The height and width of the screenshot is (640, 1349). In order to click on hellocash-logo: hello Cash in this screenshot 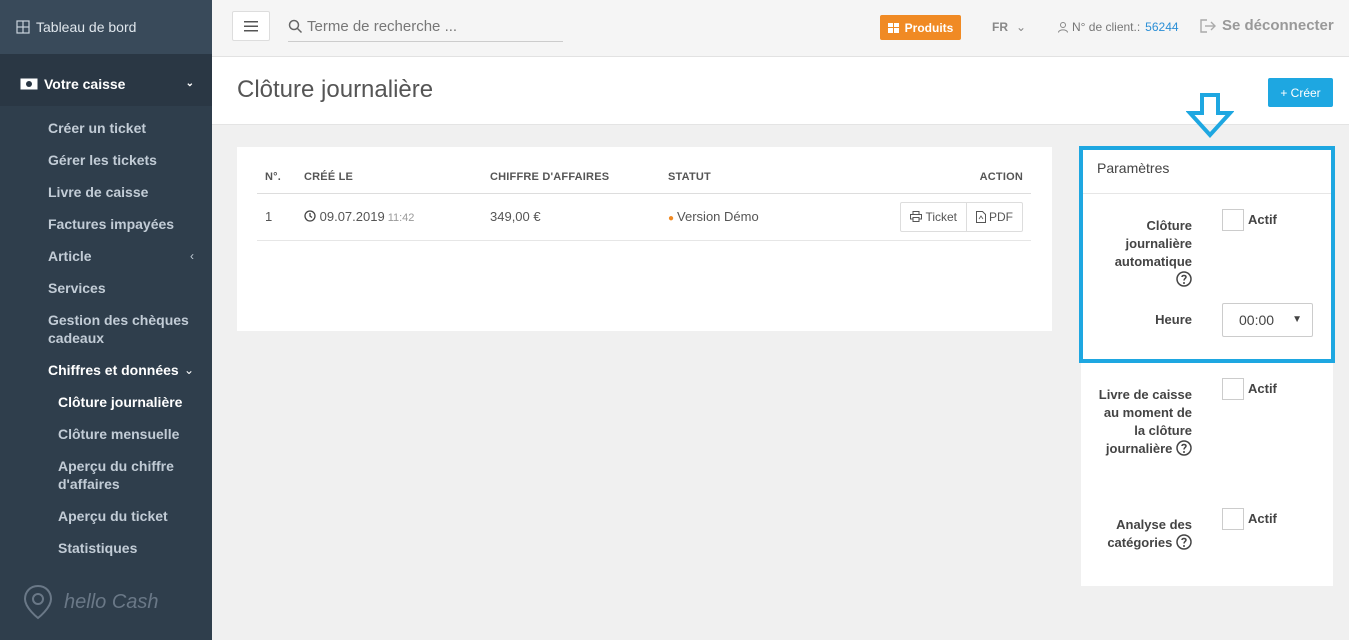, I will do `click(88, 602)`.